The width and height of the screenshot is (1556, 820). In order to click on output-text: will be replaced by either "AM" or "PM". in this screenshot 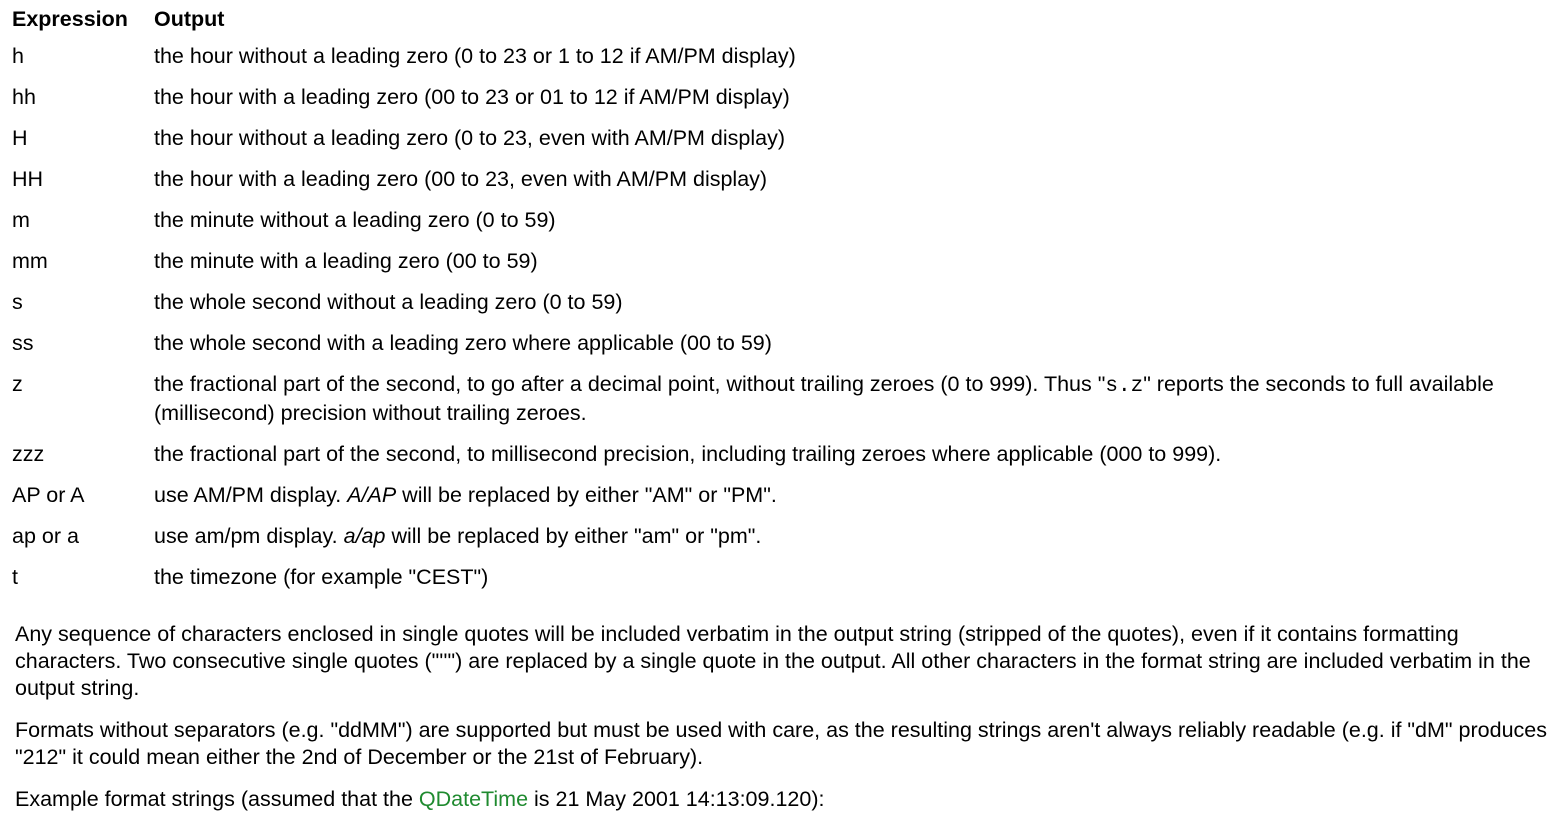, I will do `click(586, 495)`.